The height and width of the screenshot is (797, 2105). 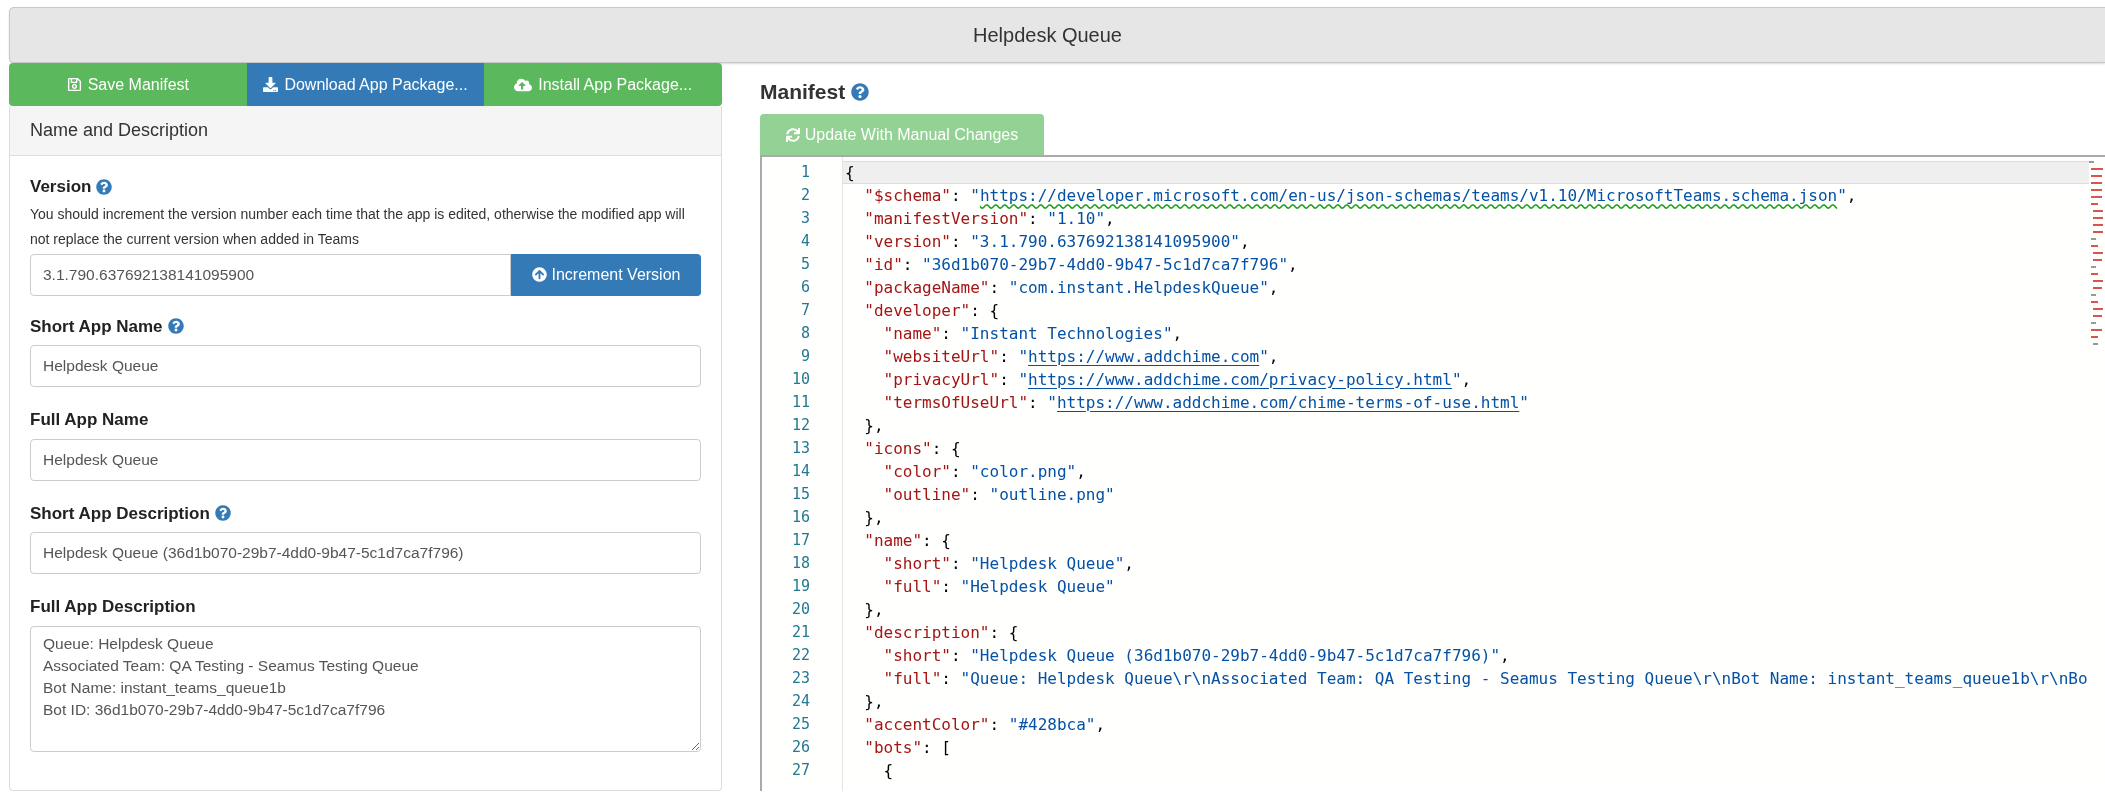 What do you see at coordinates (1071, 287) in the screenshot?
I see `code-line: "packageName": "com.instant.HelpdeskQueue",` at bounding box center [1071, 287].